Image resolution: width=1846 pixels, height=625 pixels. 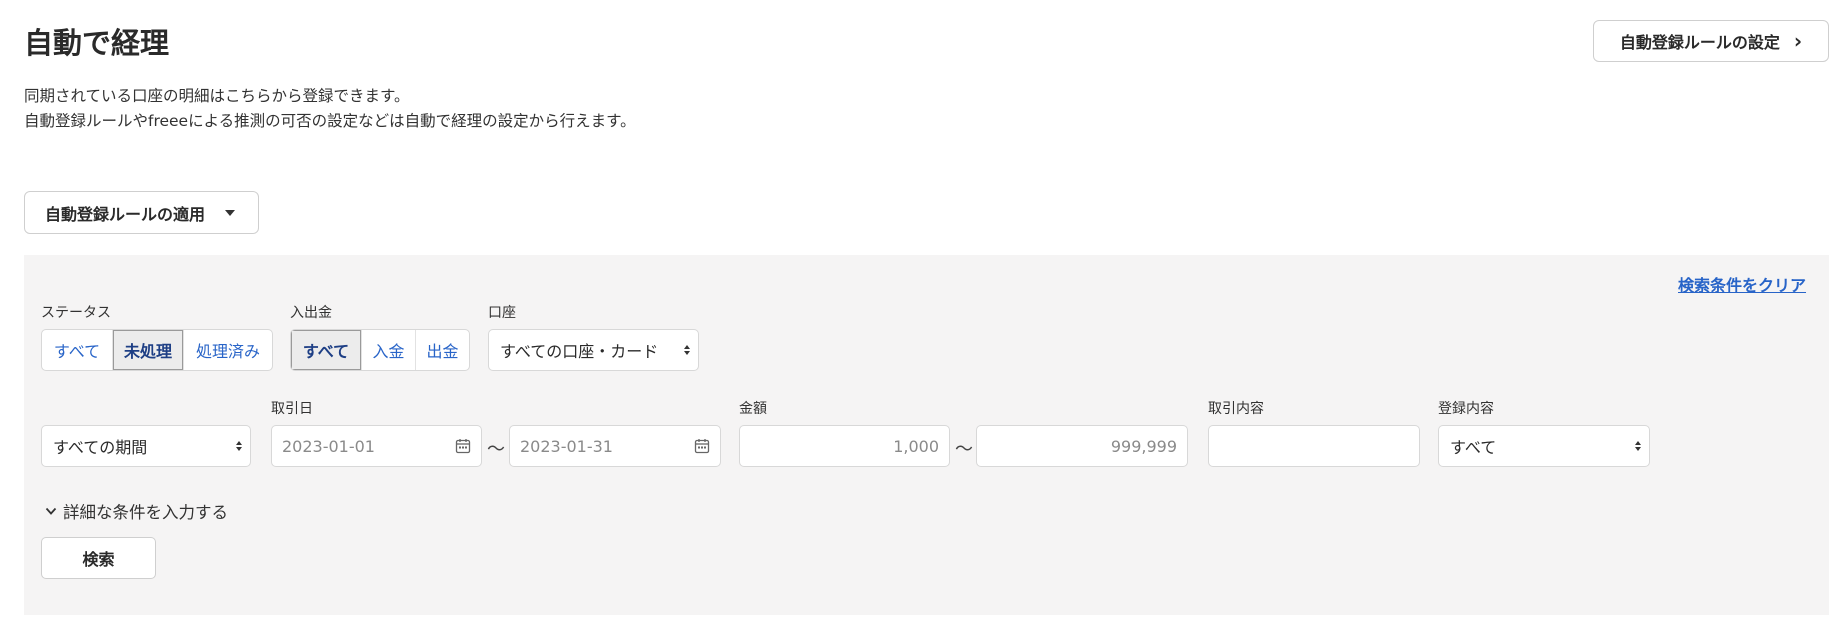 What do you see at coordinates (376, 446) in the screenshot?
I see `date-from-input: 2023-01-01` at bounding box center [376, 446].